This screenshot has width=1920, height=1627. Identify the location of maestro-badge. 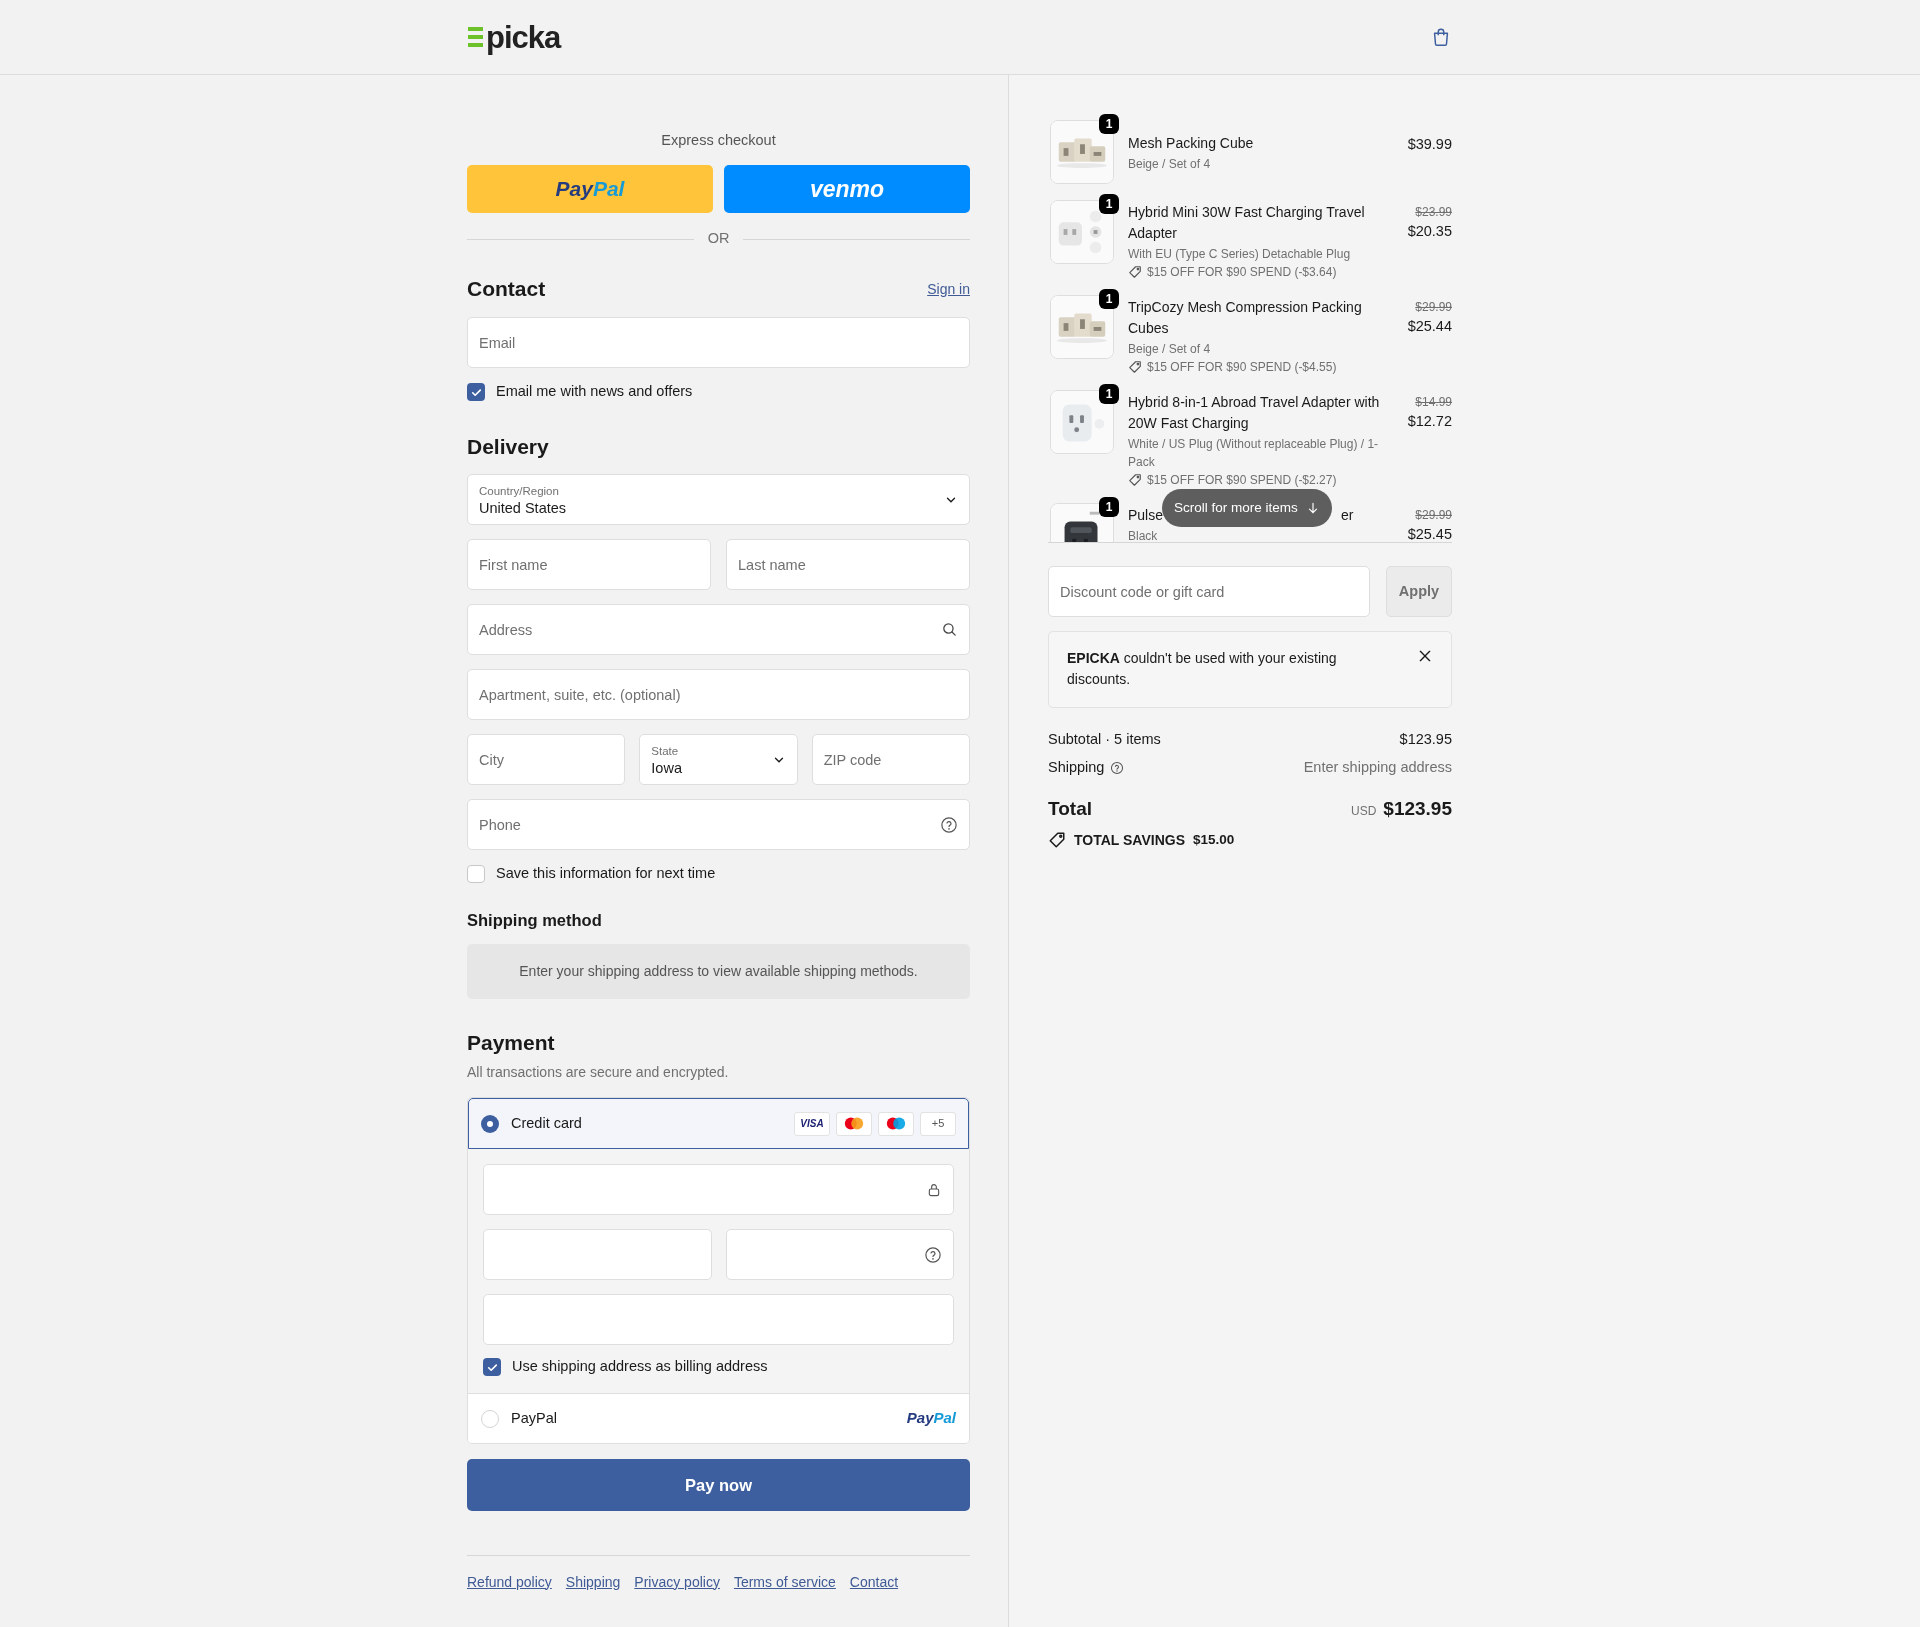
(896, 1123).